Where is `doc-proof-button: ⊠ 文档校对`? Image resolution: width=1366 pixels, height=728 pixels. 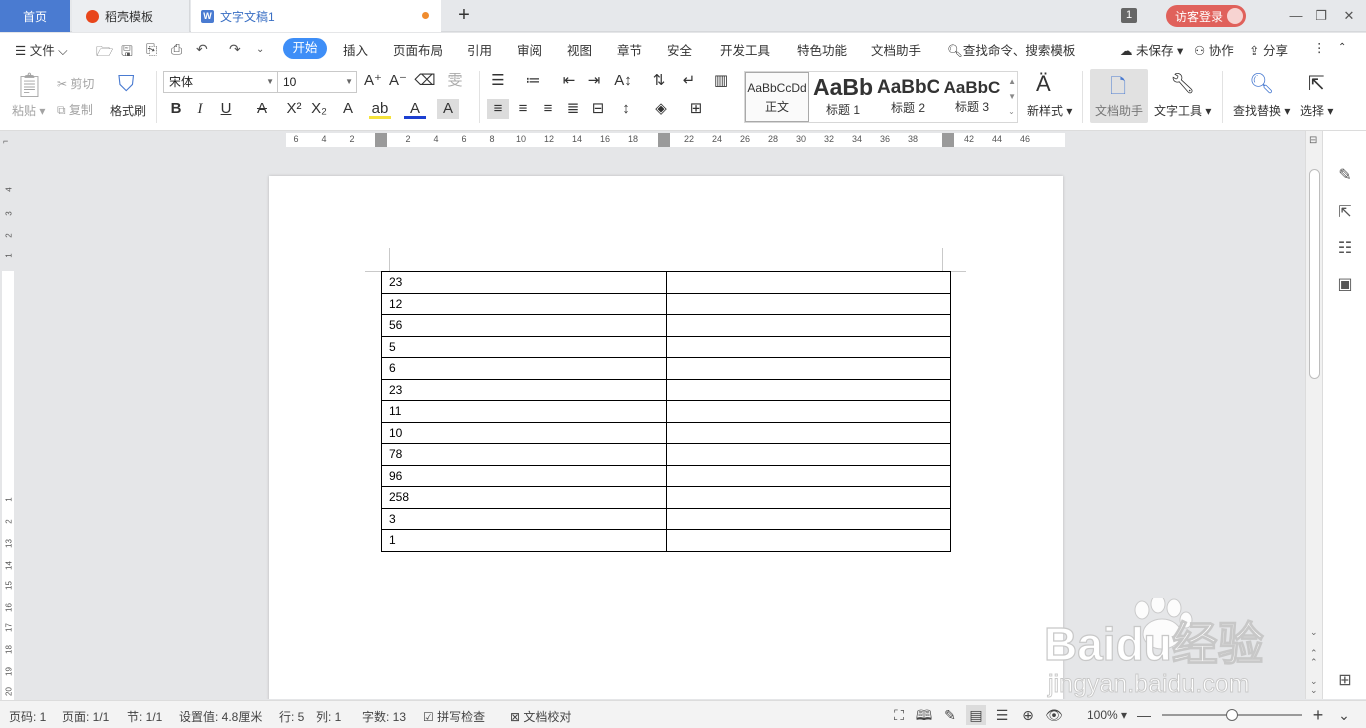
doc-proof-button: ⊠ 文档校对 is located at coordinates (540, 716).